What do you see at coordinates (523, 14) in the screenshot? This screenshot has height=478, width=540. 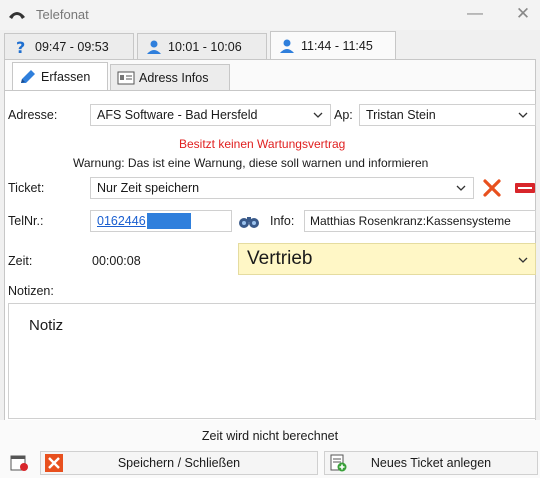 I see `close-window-button: ✕` at bounding box center [523, 14].